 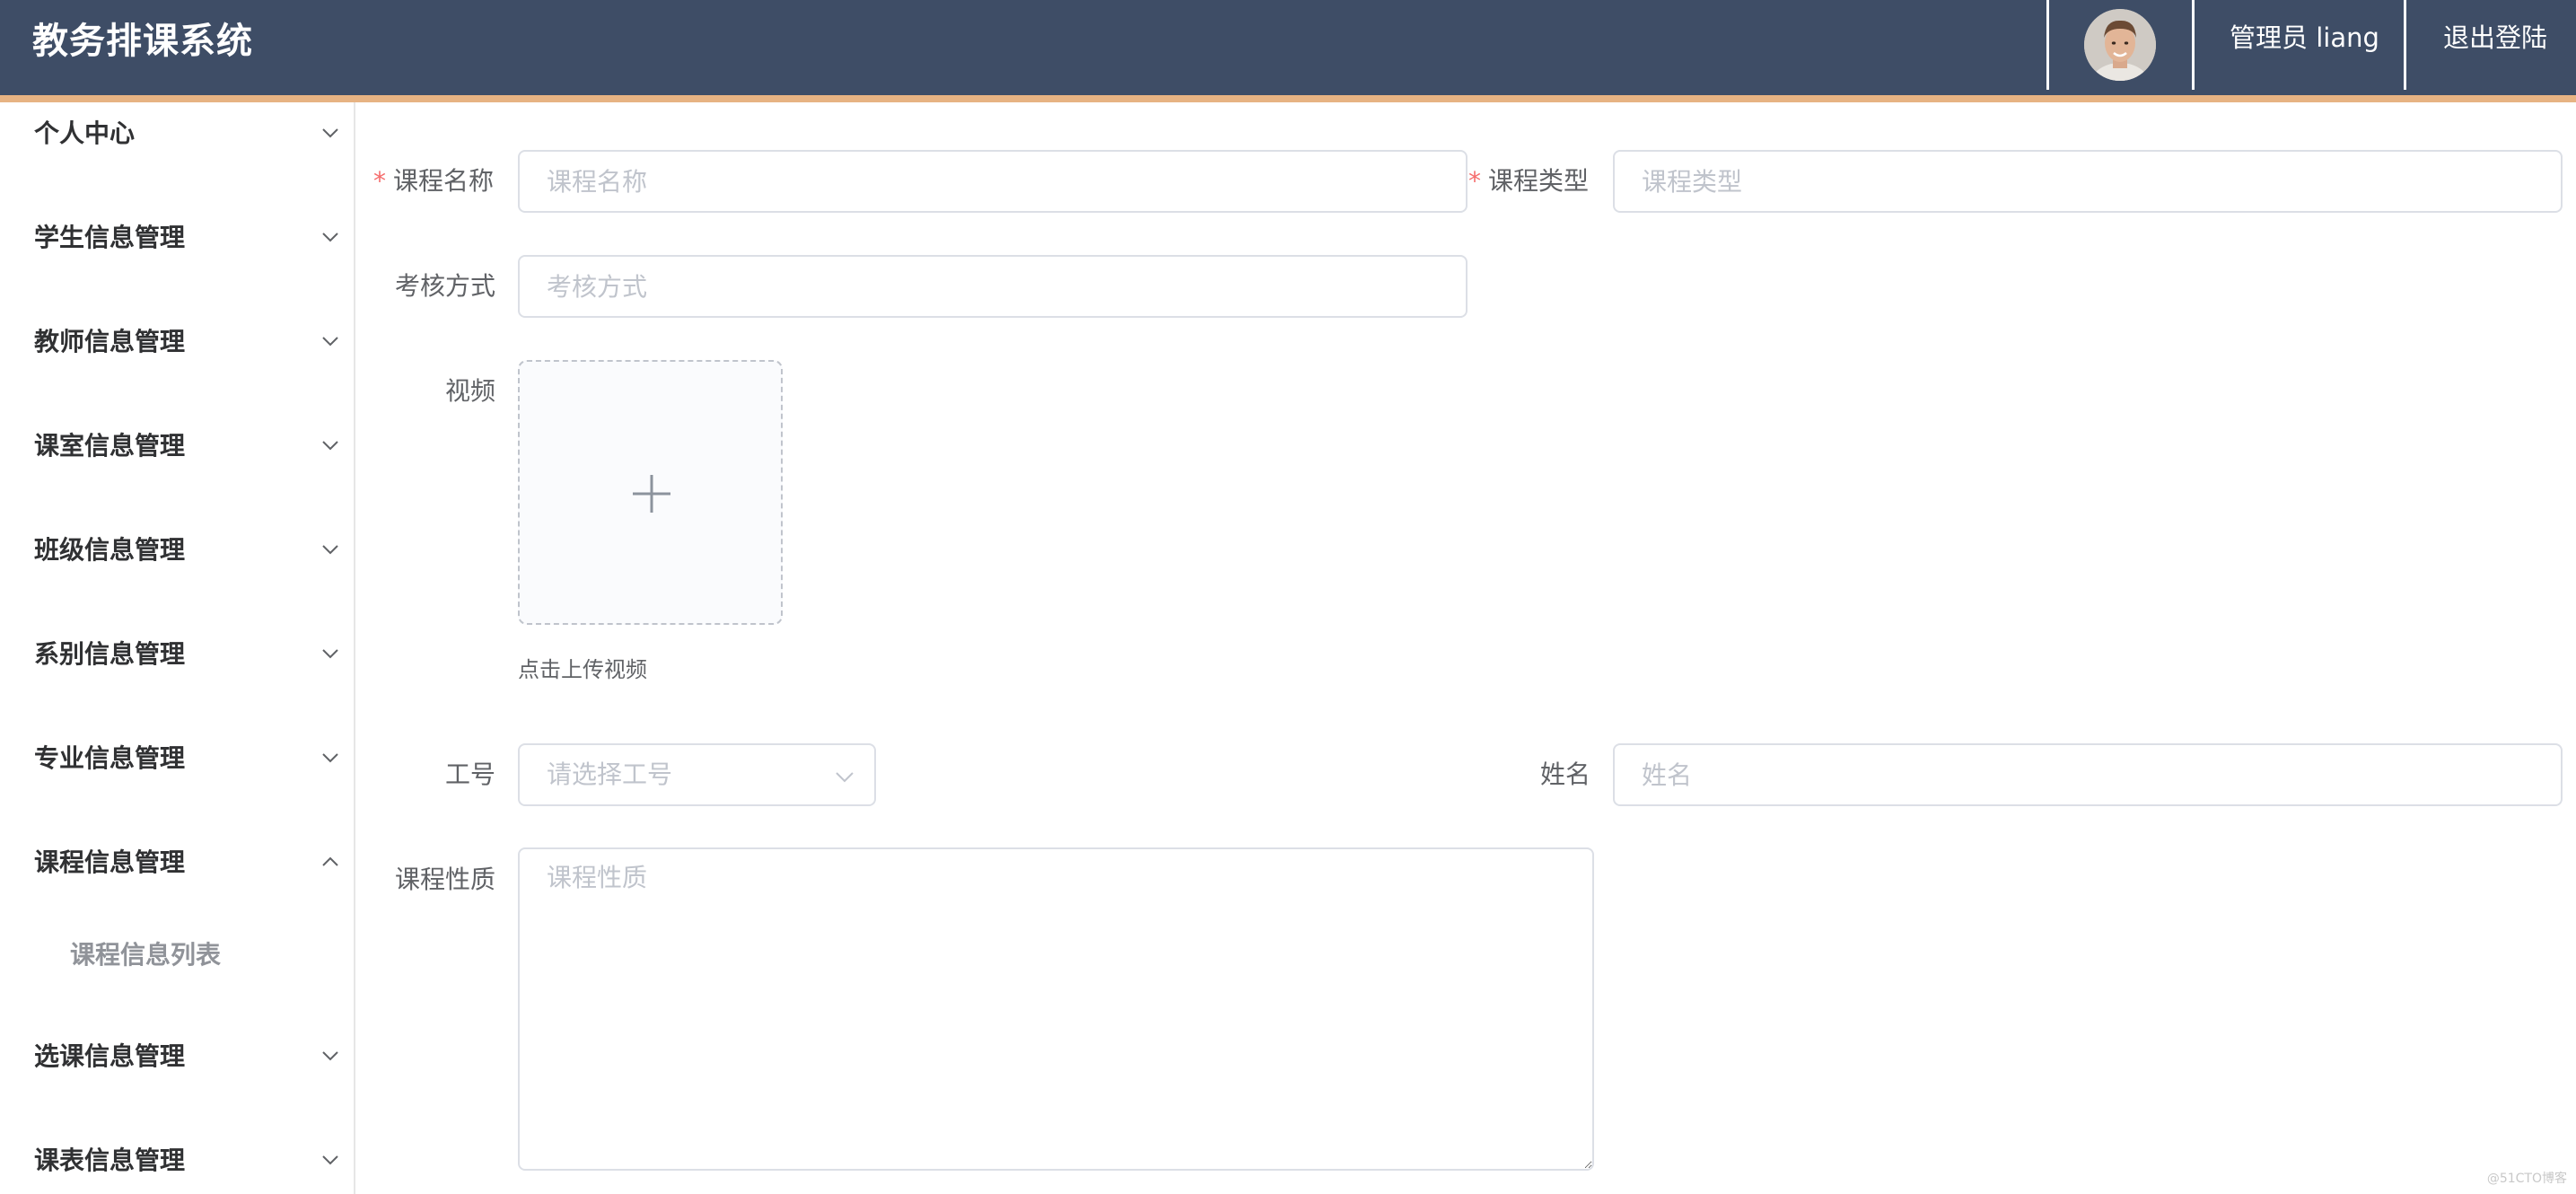 What do you see at coordinates (445, 879) in the screenshot?
I see `course-nature-label: 课程性质` at bounding box center [445, 879].